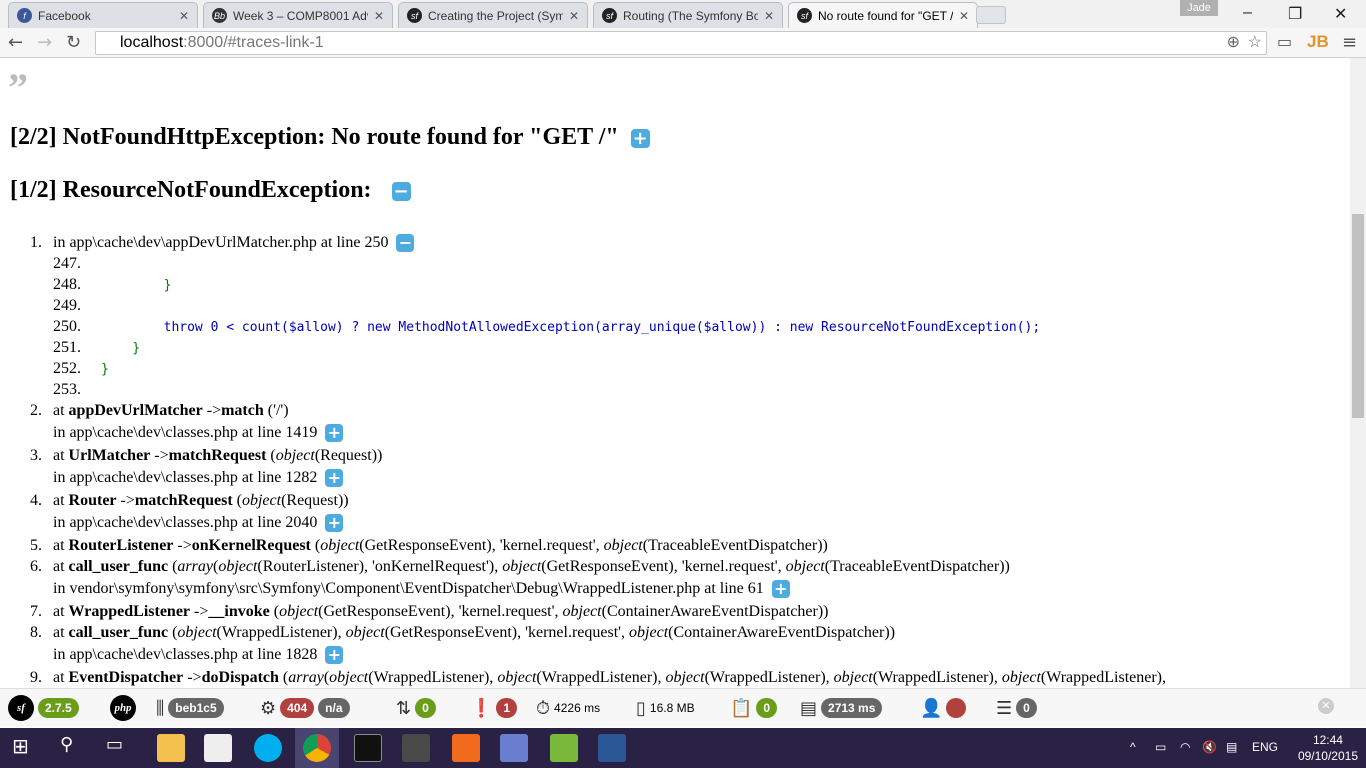  Describe the element at coordinates (493, 15) in the screenshot. I see `browser-tab: sf Creating the Project (Symf ✕` at that location.